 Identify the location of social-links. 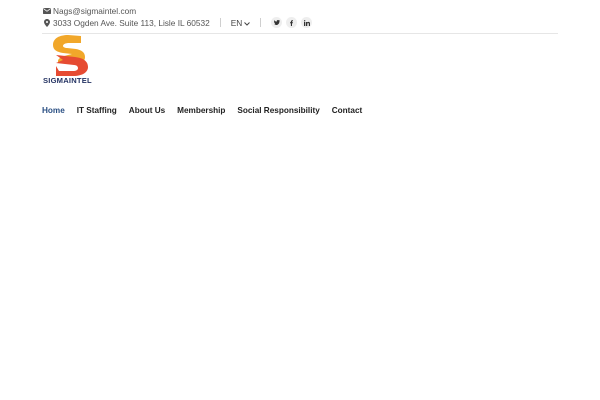
(292, 22).